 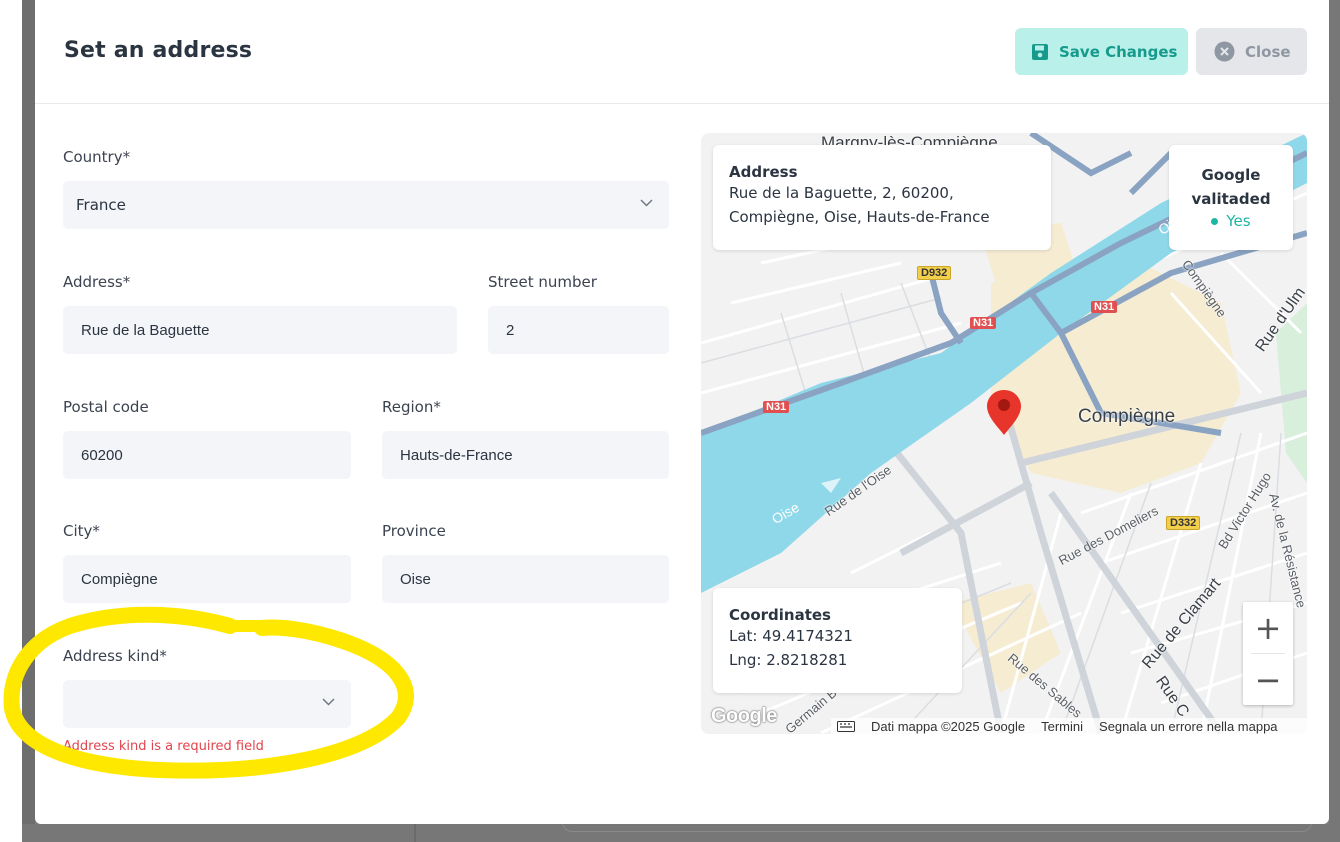 What do you see at coordinates (158, 50) in the screenshot?
I see `modal-title: Set an address` at bounding box center [158, 50].